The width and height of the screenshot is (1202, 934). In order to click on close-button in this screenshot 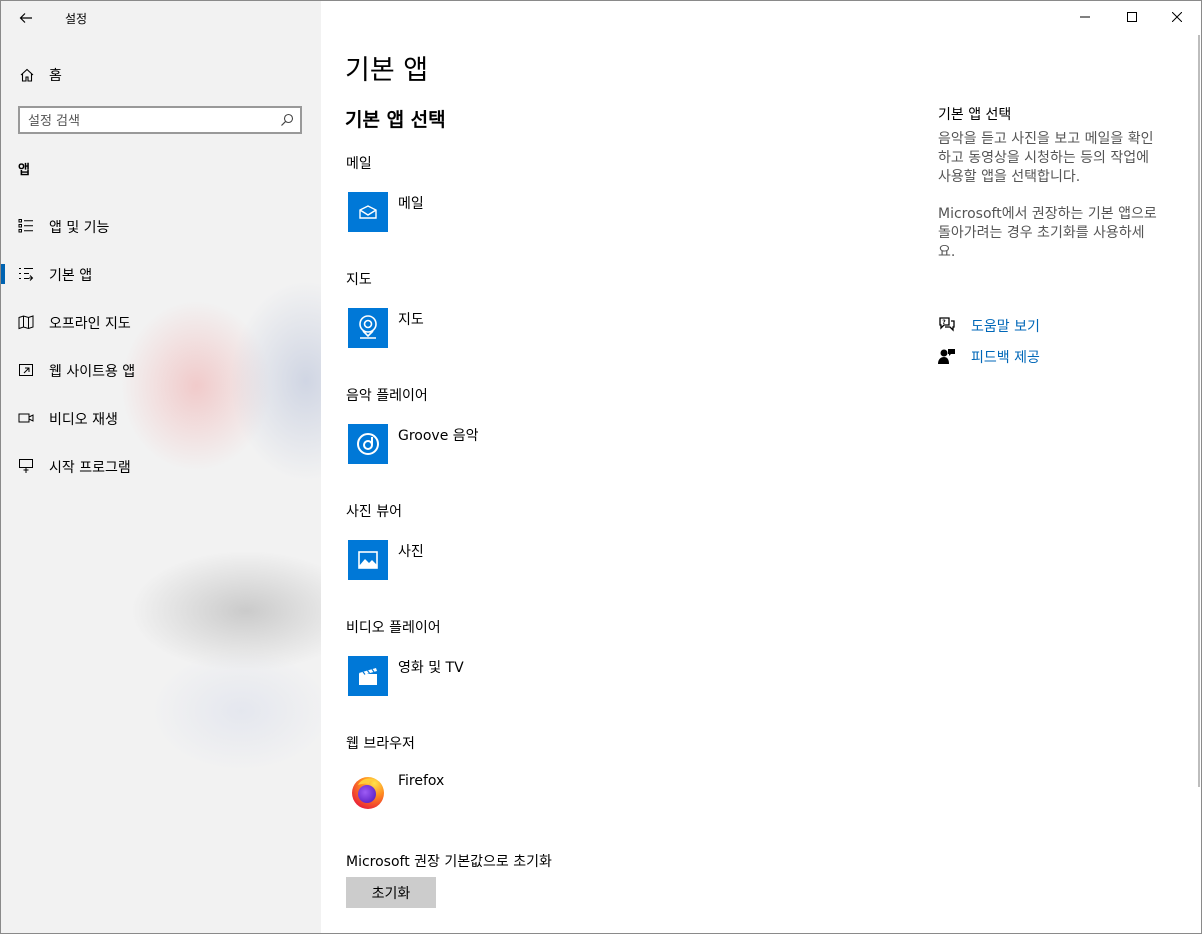, I will do `click(1177, 17)`.